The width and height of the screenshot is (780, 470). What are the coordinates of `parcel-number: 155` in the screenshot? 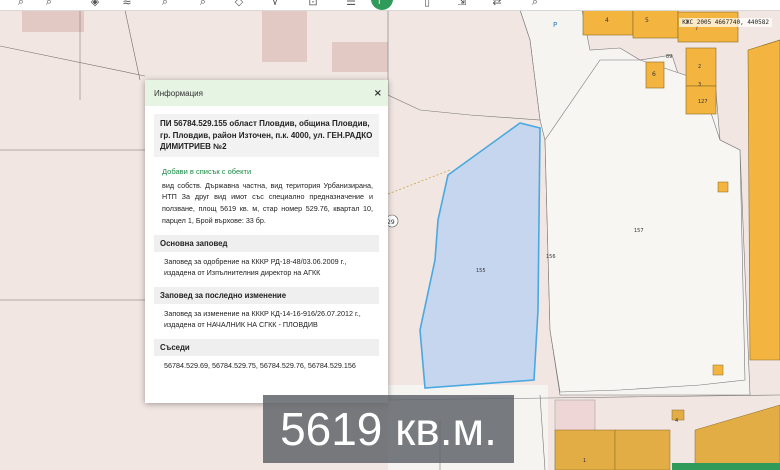 It's located at (481, 271).